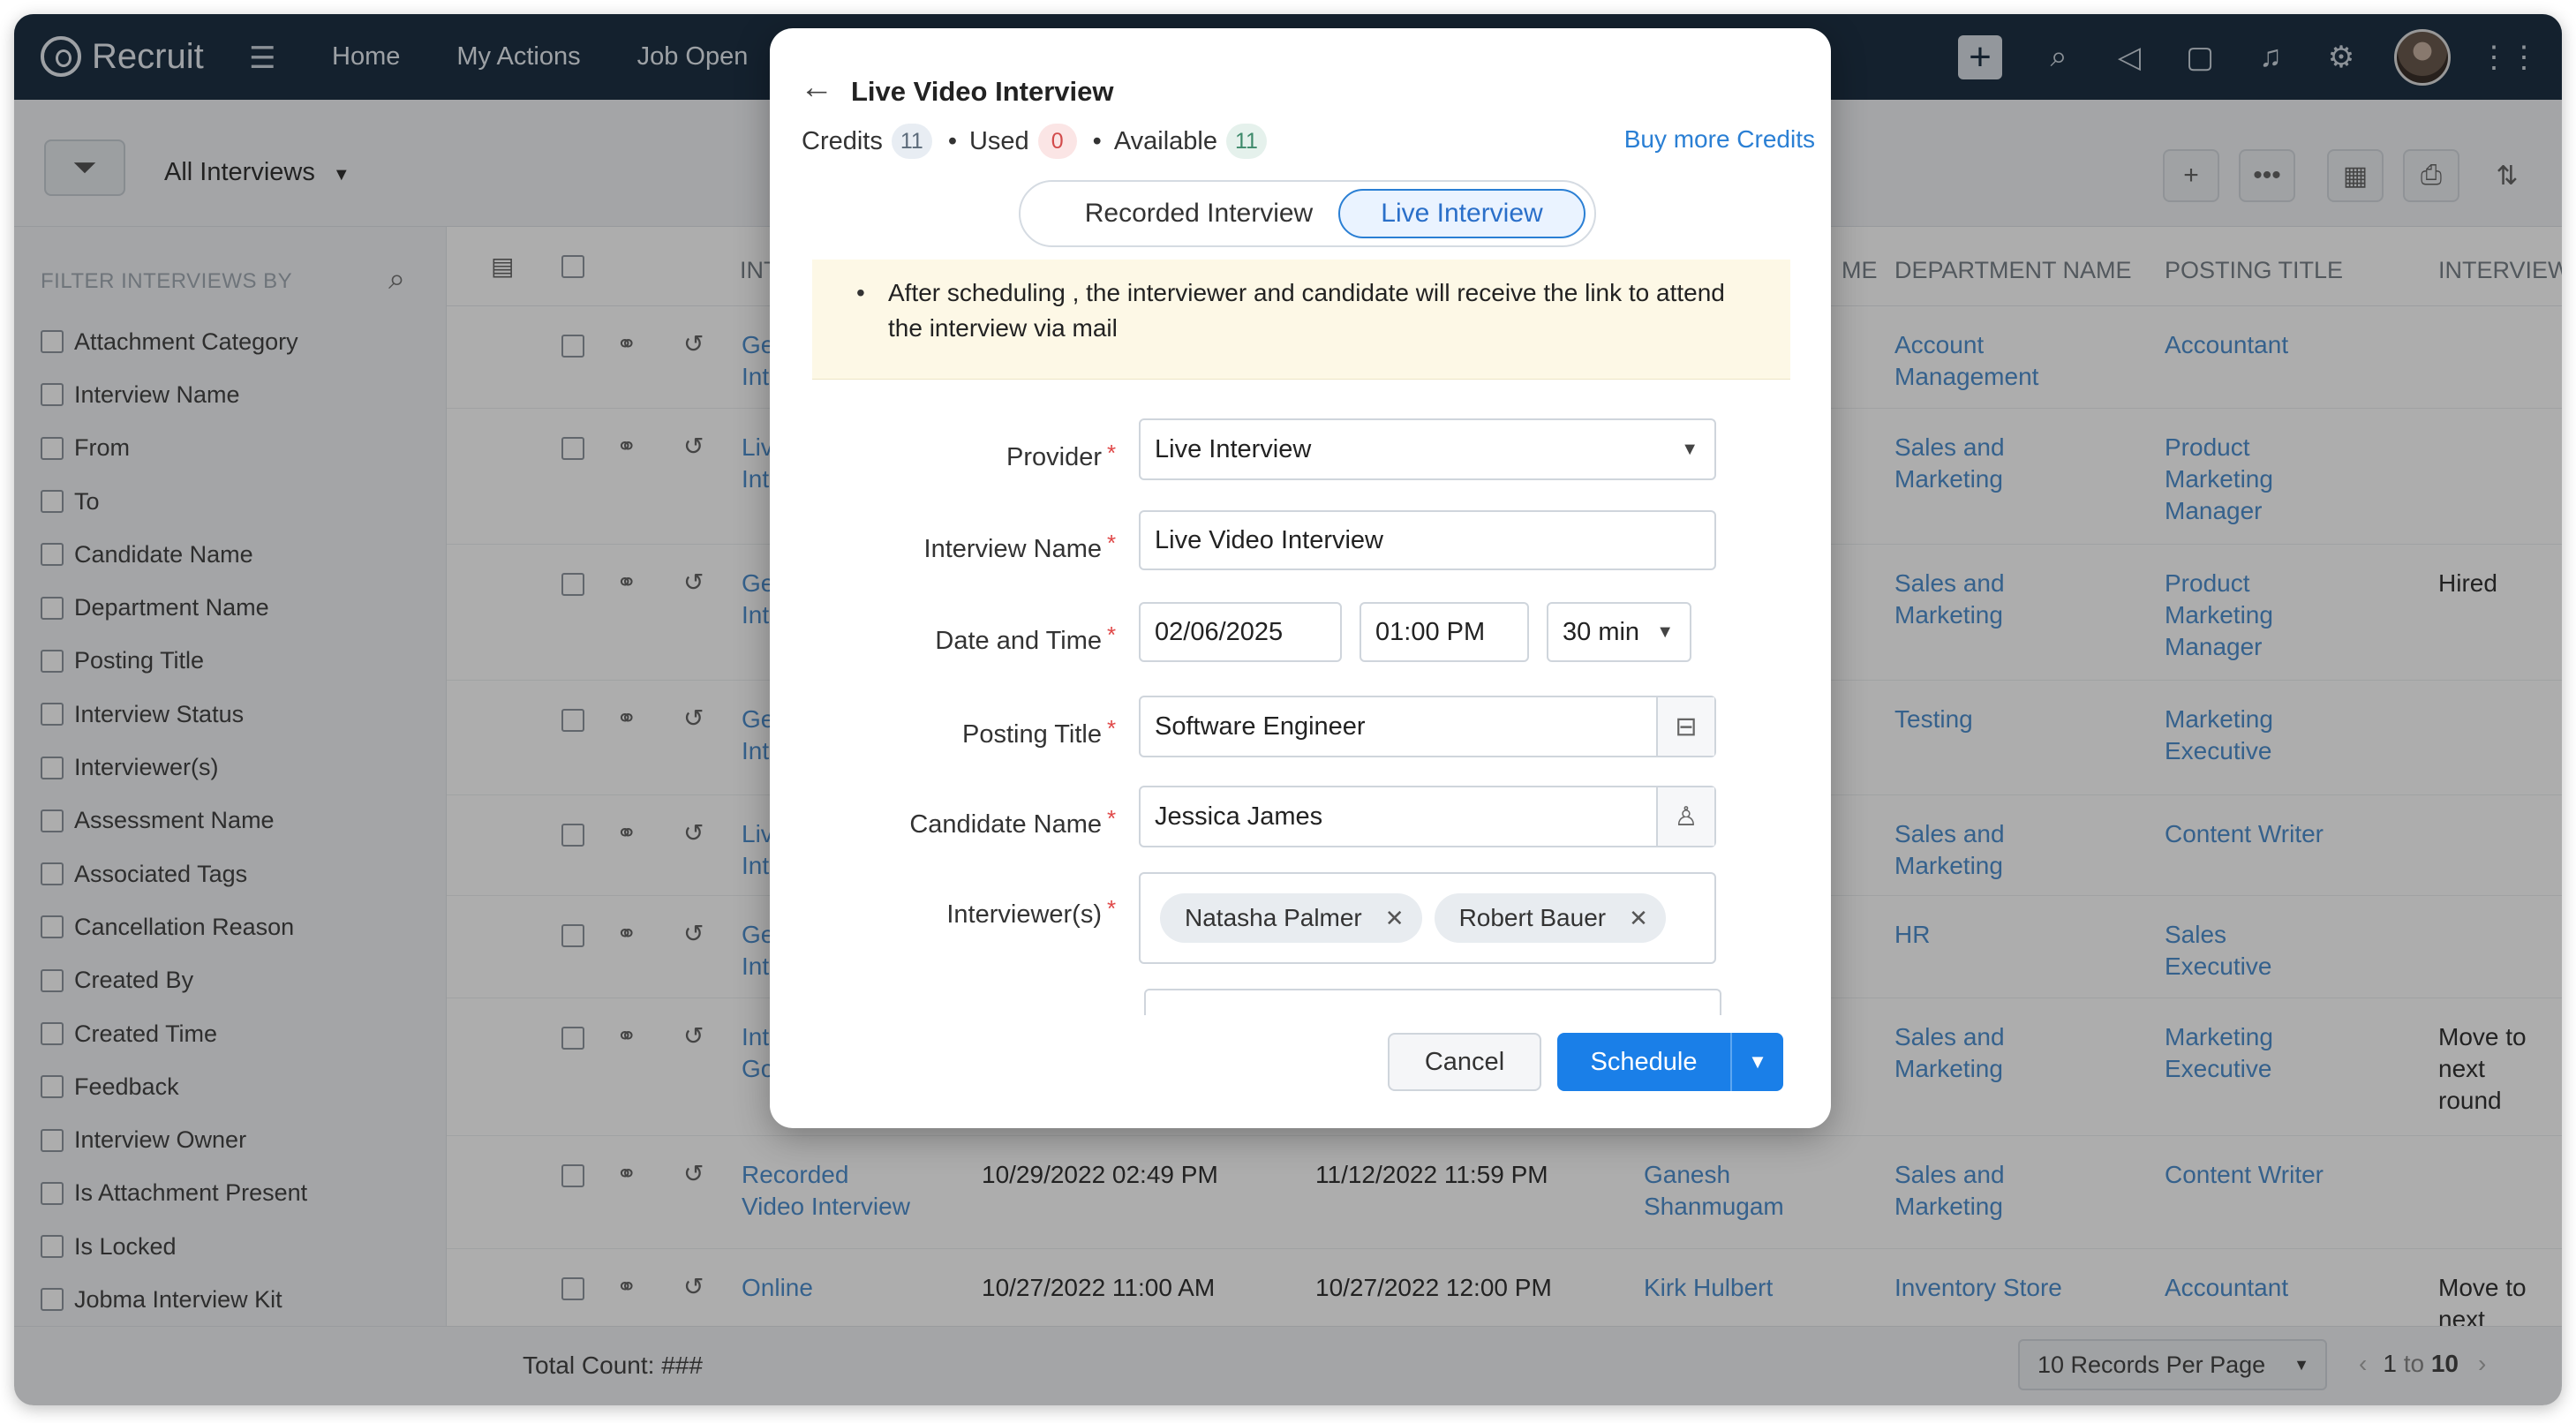 This screenshot has width=2576, height=1423. What do you see at coordinates (1428, 727) in the screenshot?
I see `posting-title-input: Software Engineer ⊟` at bounding box center [1428, 727].